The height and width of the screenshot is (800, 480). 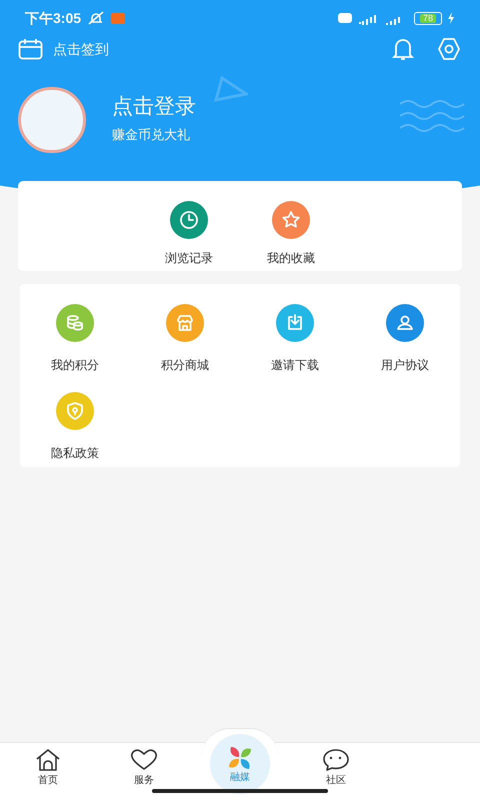 What do you see at coordinates (151, 135) in the screenshot?
I see `login-subtitle: 赚金币兑大礼` at bounding box center [151, 135].